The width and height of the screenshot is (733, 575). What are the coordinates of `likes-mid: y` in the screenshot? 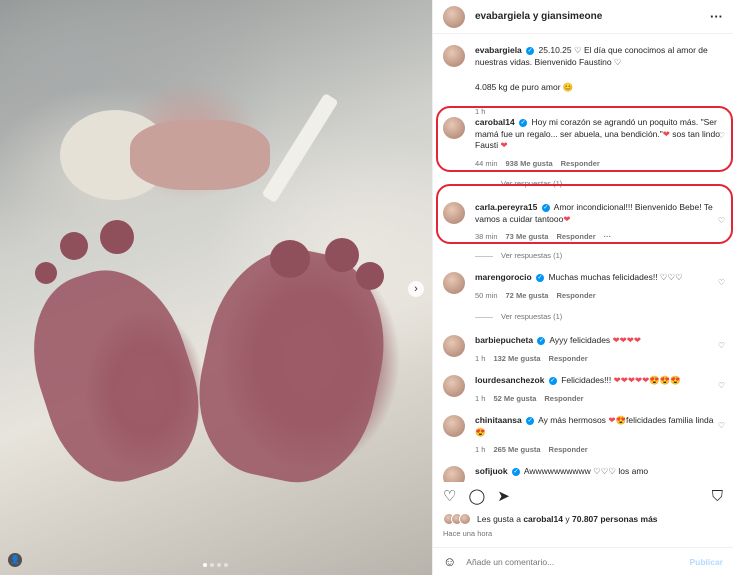 It's located at (567, 519).